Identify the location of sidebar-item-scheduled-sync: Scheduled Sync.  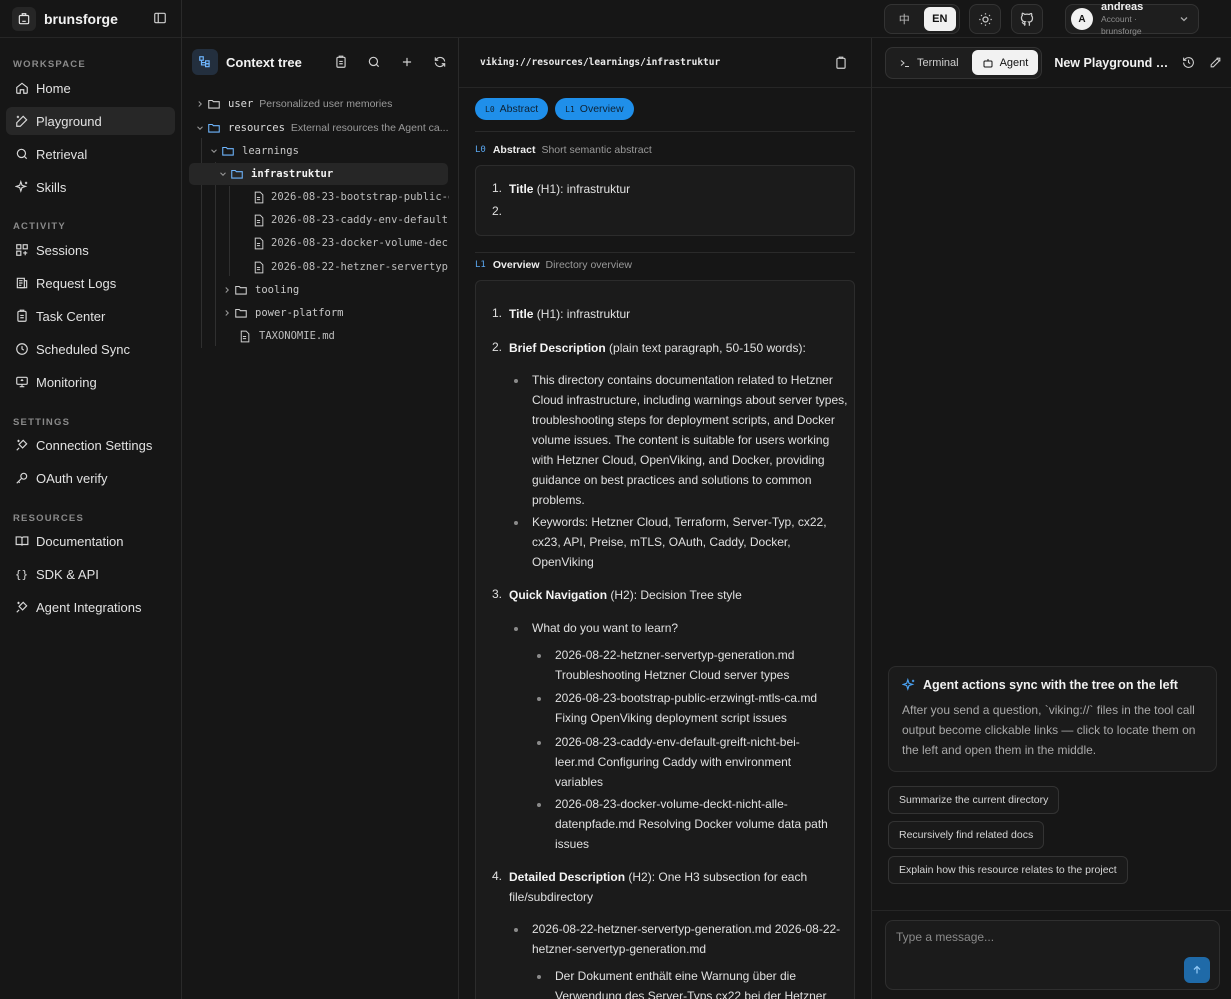
(90, 349).